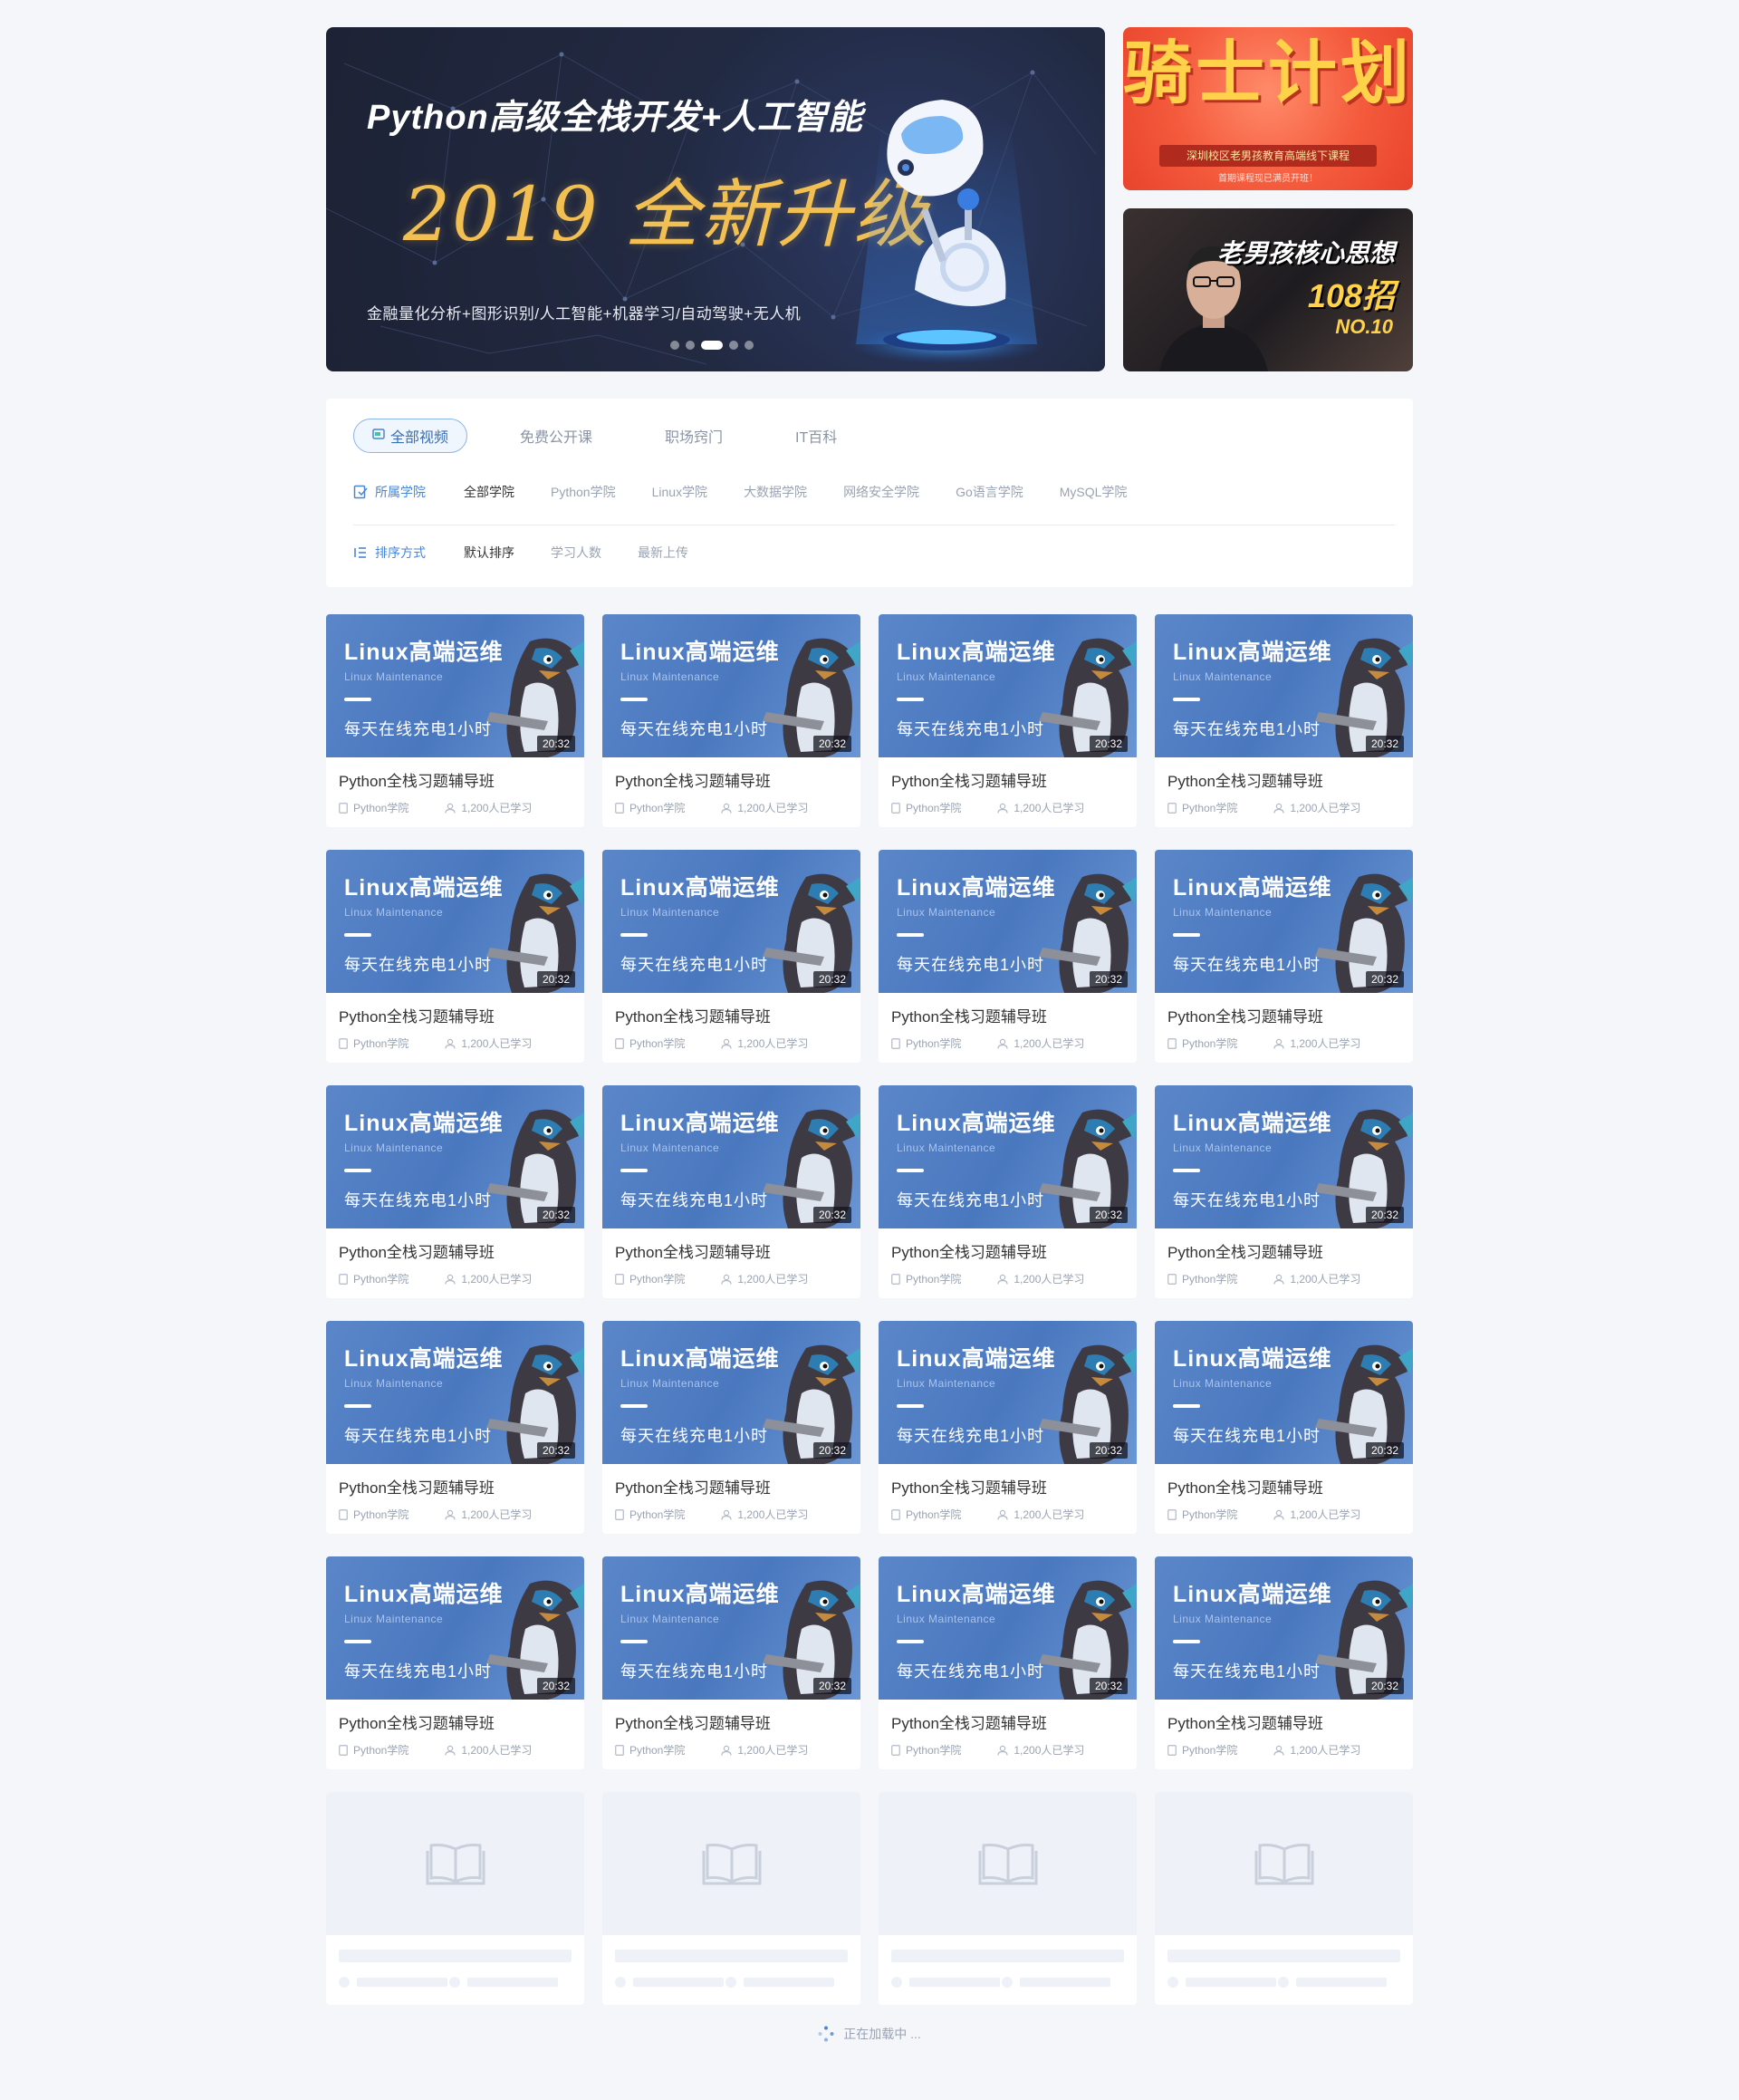 This screenshot has height=2100, width=1739. What do you see at coordinates (389, 492) in the screenshot?
I see `college-filter-label: 所属学院` at bounding box center [389, 492].